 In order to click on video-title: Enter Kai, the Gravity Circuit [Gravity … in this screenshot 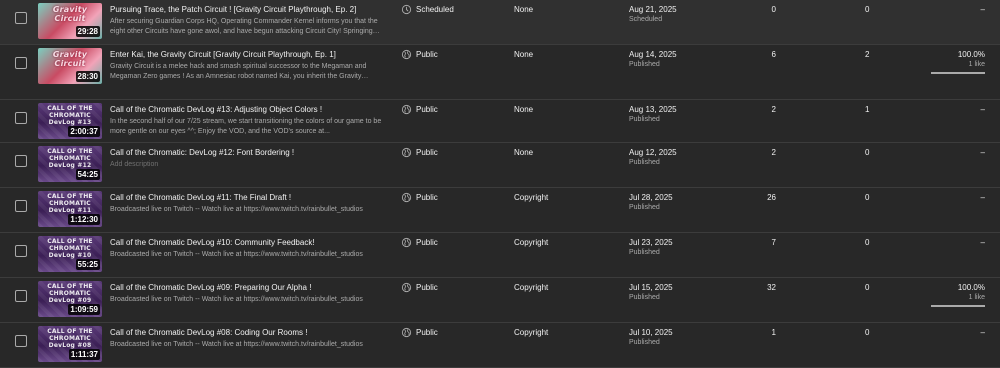, I will do `click(246, 54)`.